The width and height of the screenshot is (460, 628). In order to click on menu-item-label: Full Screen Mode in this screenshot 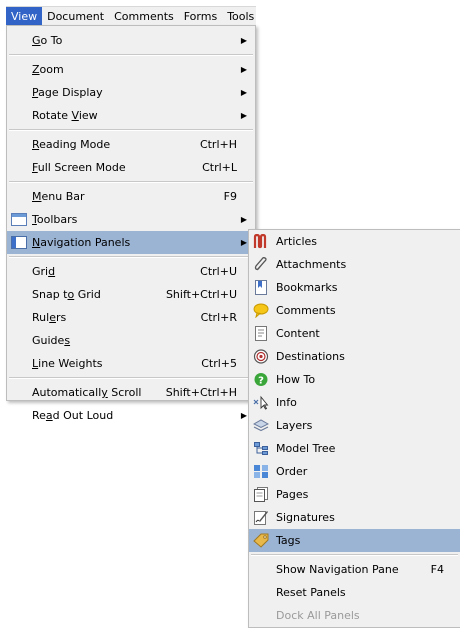, I will do `click(79, 167)`.